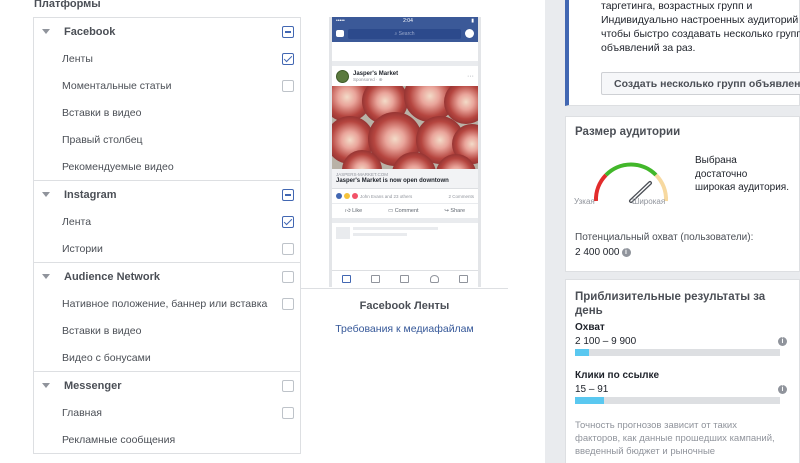 This screenshot has height=463, width=800. What do you see at coordinates (167, 357) in the screenshot?
I see `placement-item: Видео с бонусами` at bounding box center [167, 357].